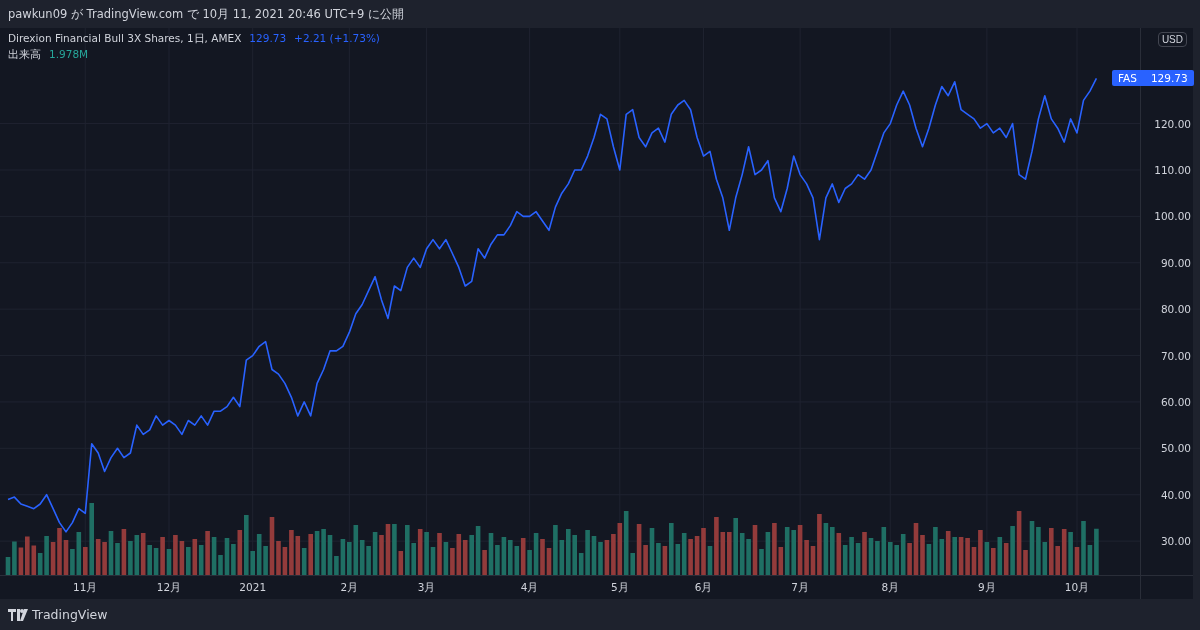  What do you see at coordinates (206, 14) in the screenshot?
I see `publish-info: pawkun09 が TradingView.com で 10月 11, 2021 20:46 UTC+9 に公開` at bounding box center [206, 14].